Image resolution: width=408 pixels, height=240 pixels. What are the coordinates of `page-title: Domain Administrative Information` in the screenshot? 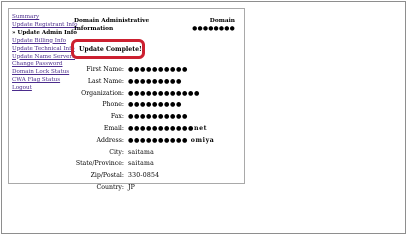 It's located at (114, 25).